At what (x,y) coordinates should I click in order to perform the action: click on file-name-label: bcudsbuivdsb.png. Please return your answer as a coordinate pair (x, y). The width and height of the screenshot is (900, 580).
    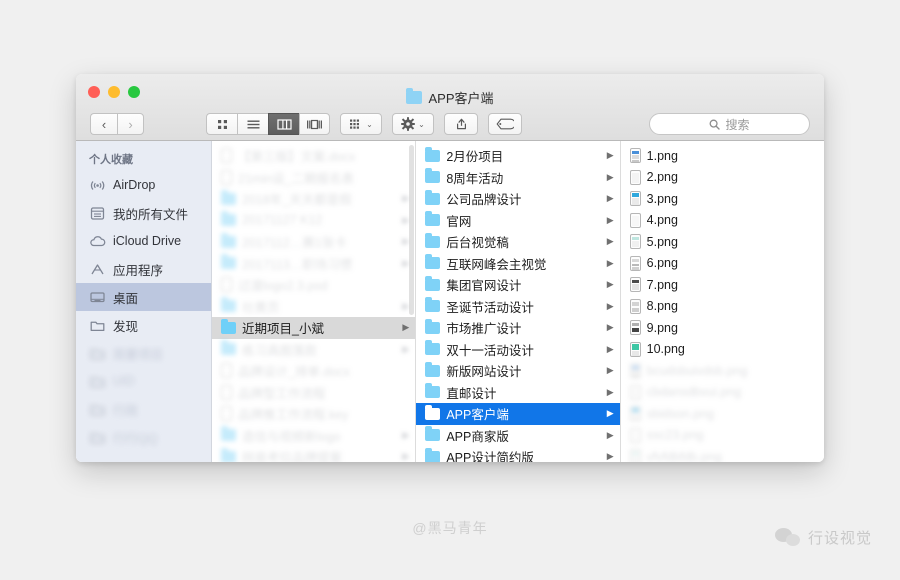
    Looking at the image, I should click on (697, 370).